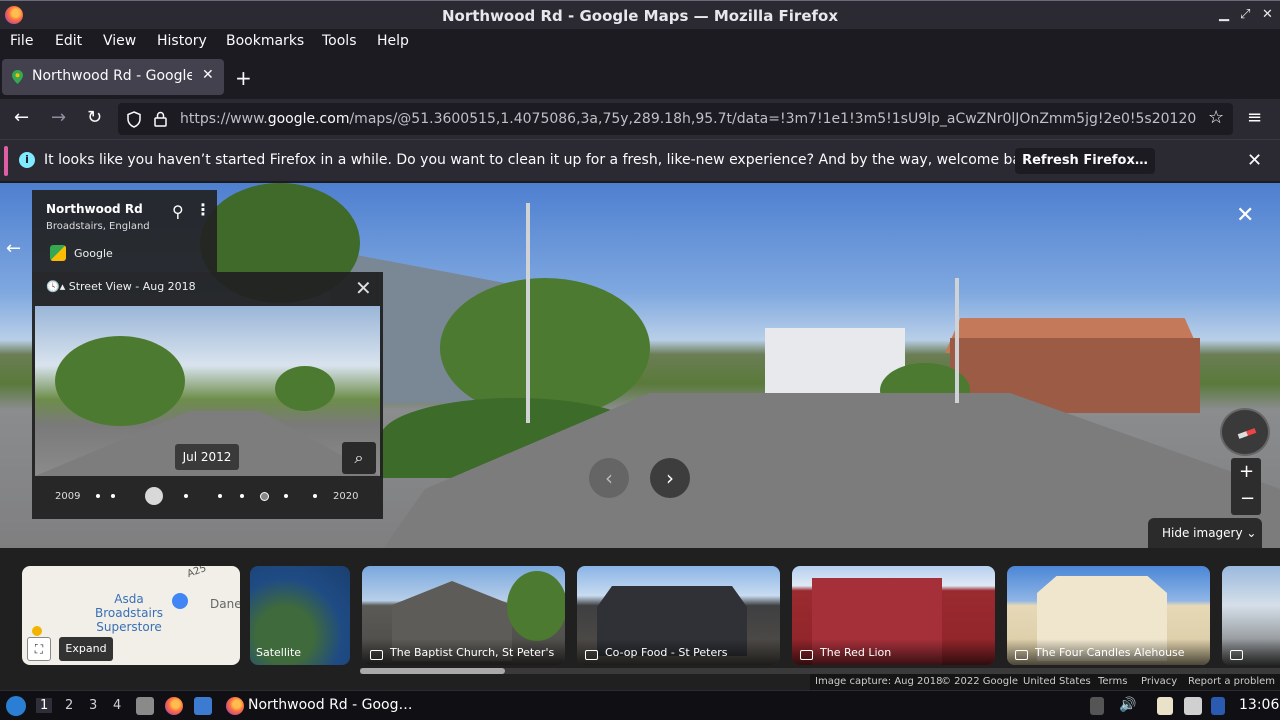  What do you see at coordinates (44, 705) in the screenshot?
I see `workspace-1: 1` at bounding box center [44, 705].